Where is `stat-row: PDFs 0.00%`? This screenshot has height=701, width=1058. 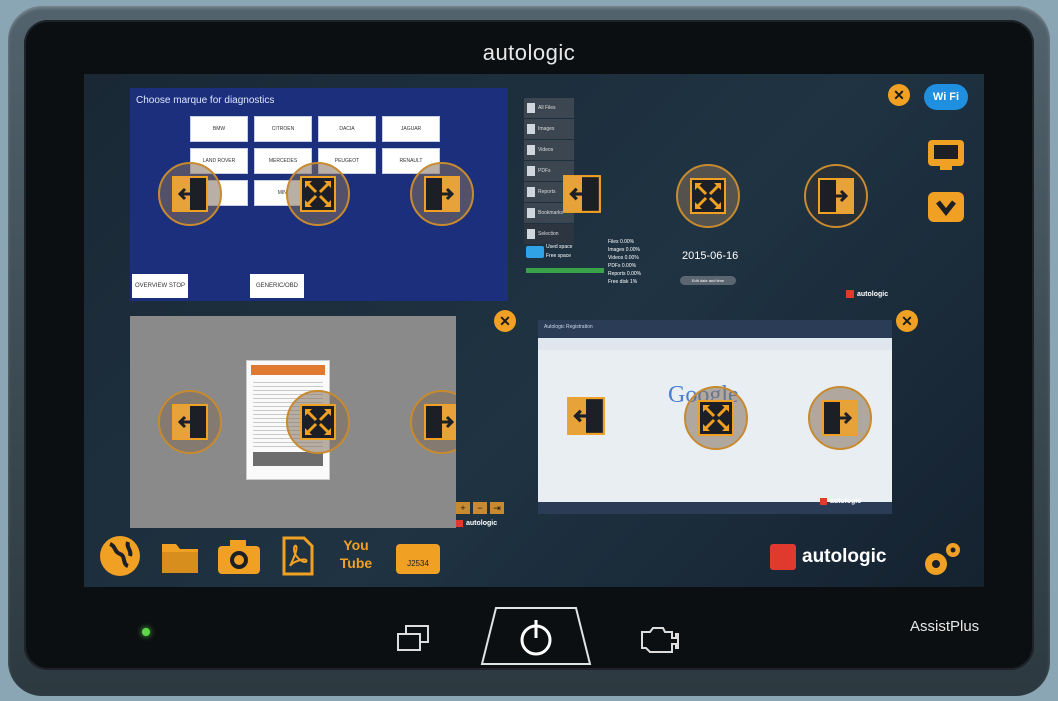
stat-row: PDFs 0.00% is located at coordinates (622, 266).